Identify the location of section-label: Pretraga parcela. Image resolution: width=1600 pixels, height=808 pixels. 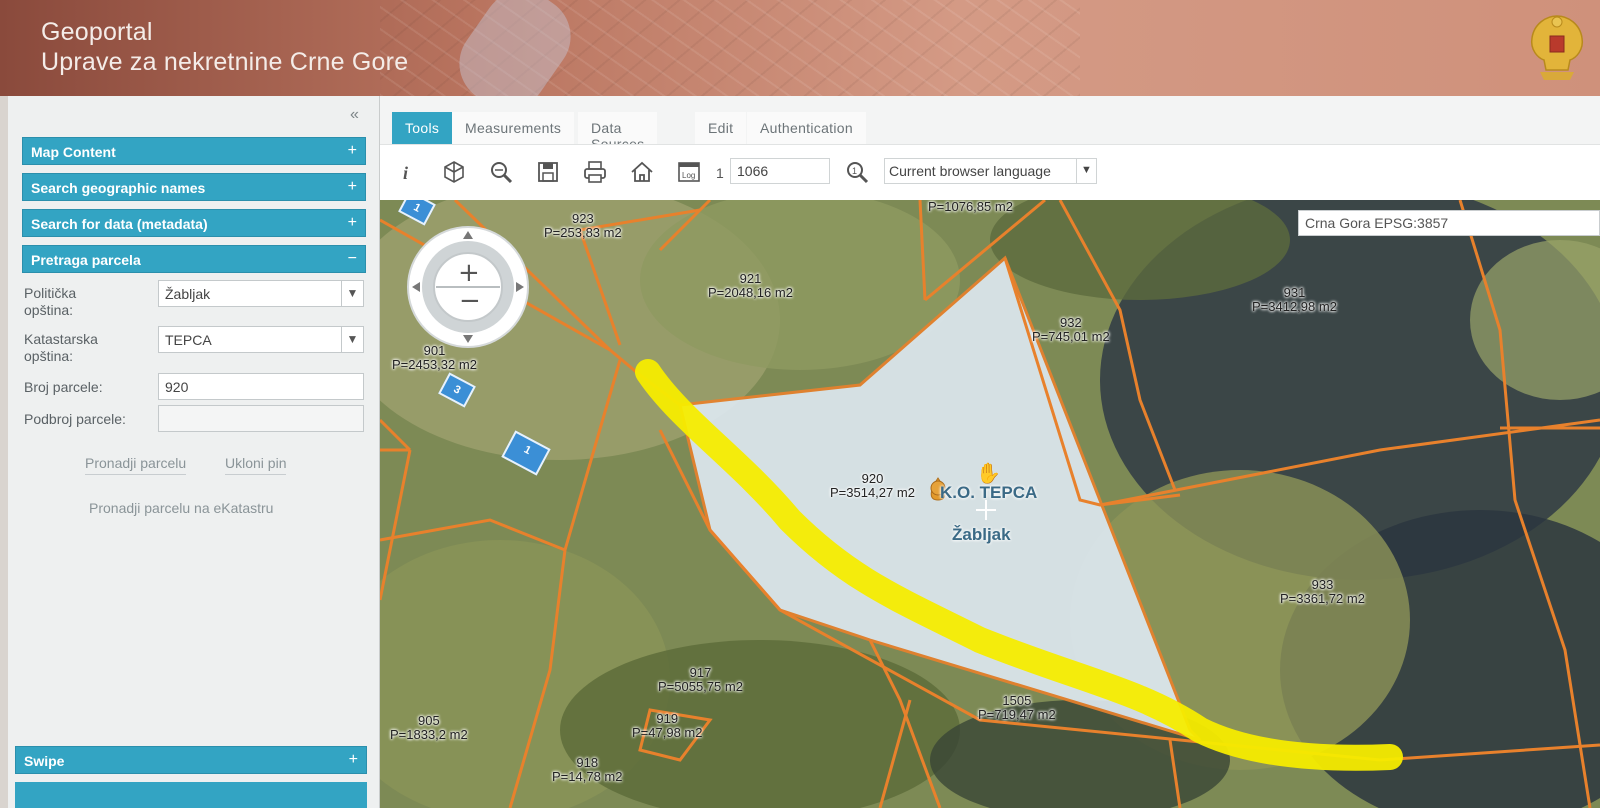
(86, 260).